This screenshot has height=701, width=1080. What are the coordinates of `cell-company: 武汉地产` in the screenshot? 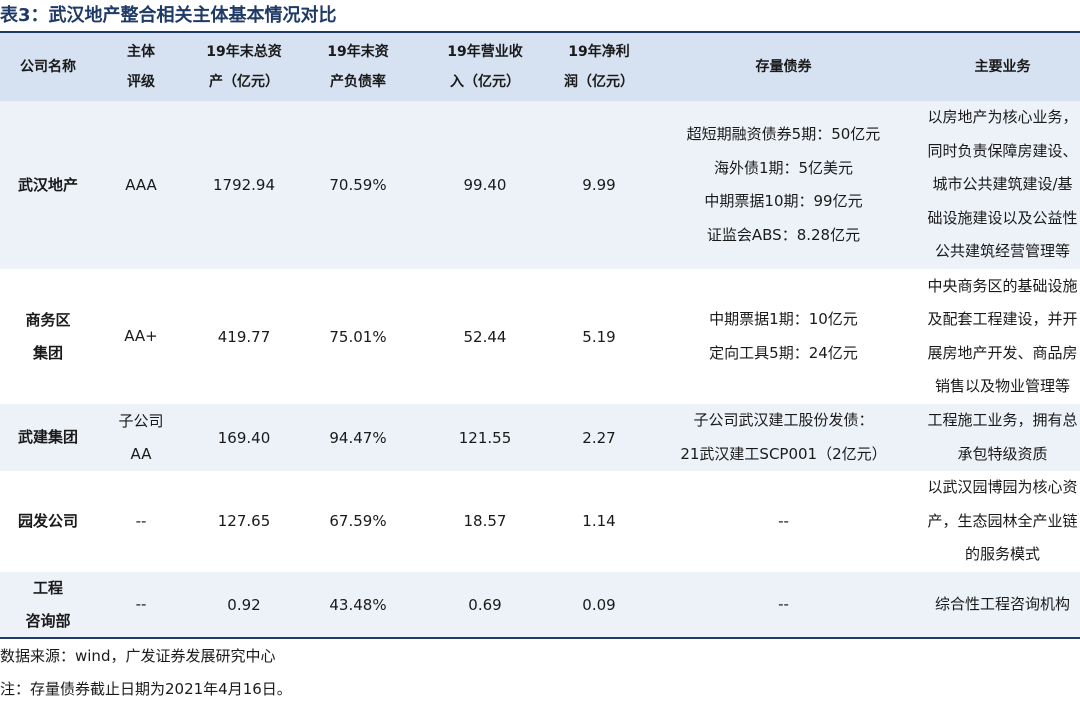 It's located at (48, 185).